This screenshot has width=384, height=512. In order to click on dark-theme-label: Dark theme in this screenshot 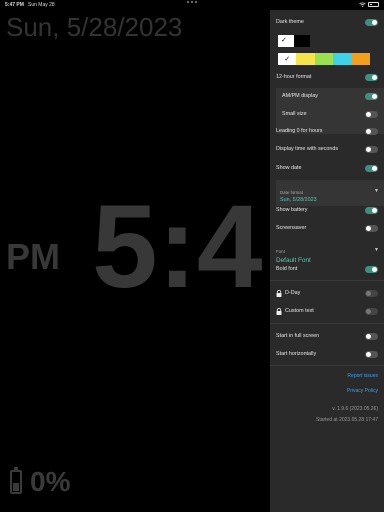, I will do `click(290, 22)`.